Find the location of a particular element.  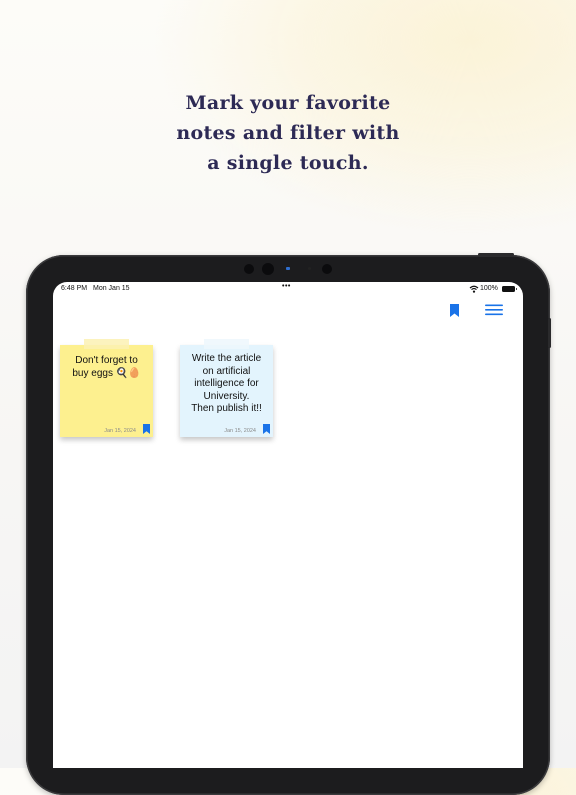

note-text-line: on artificial is located at coordinates (226, 371).